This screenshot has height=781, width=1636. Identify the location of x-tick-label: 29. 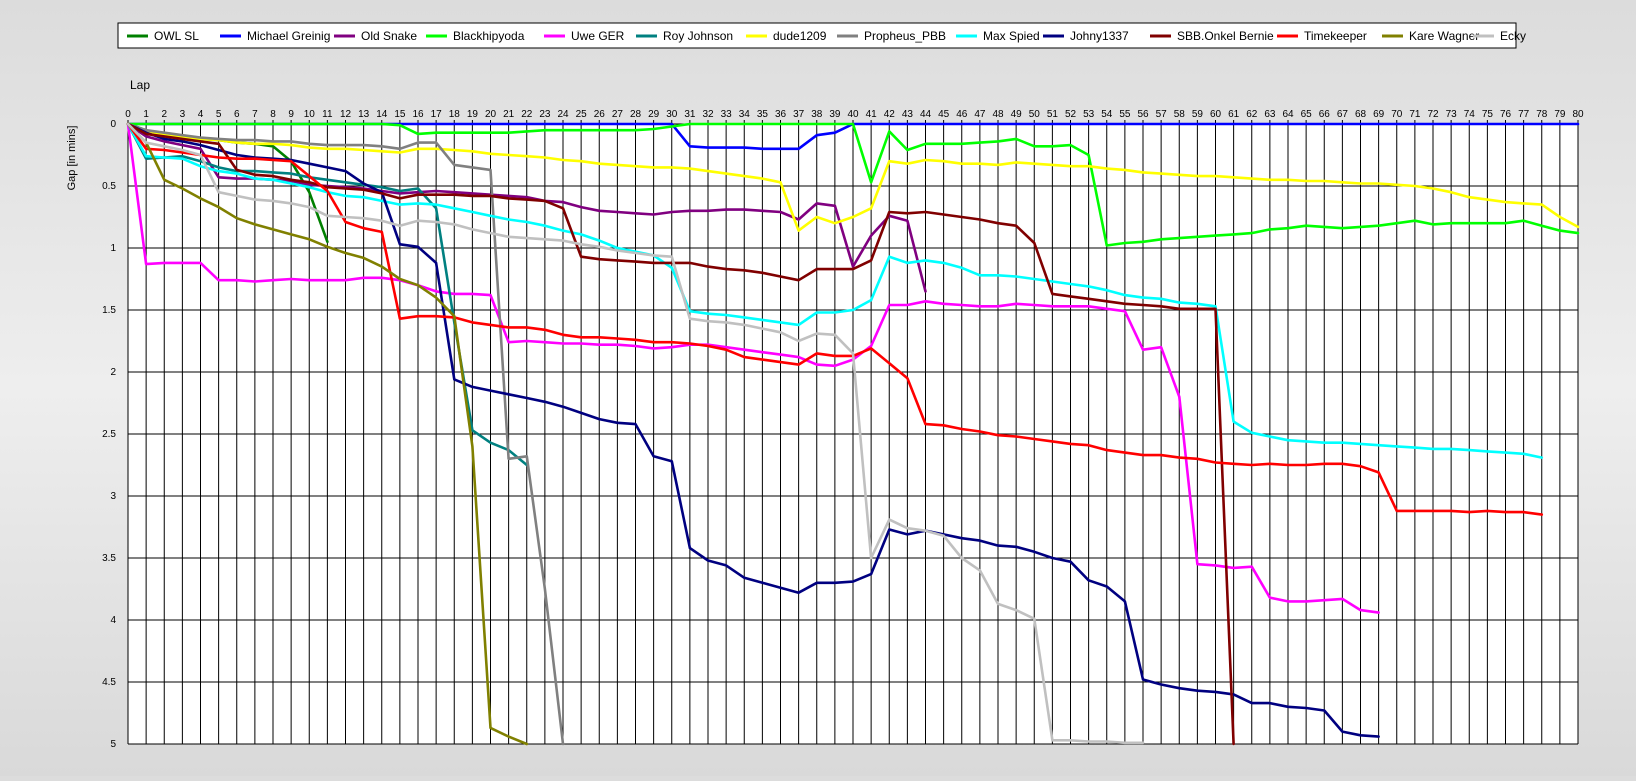
(654, 114).